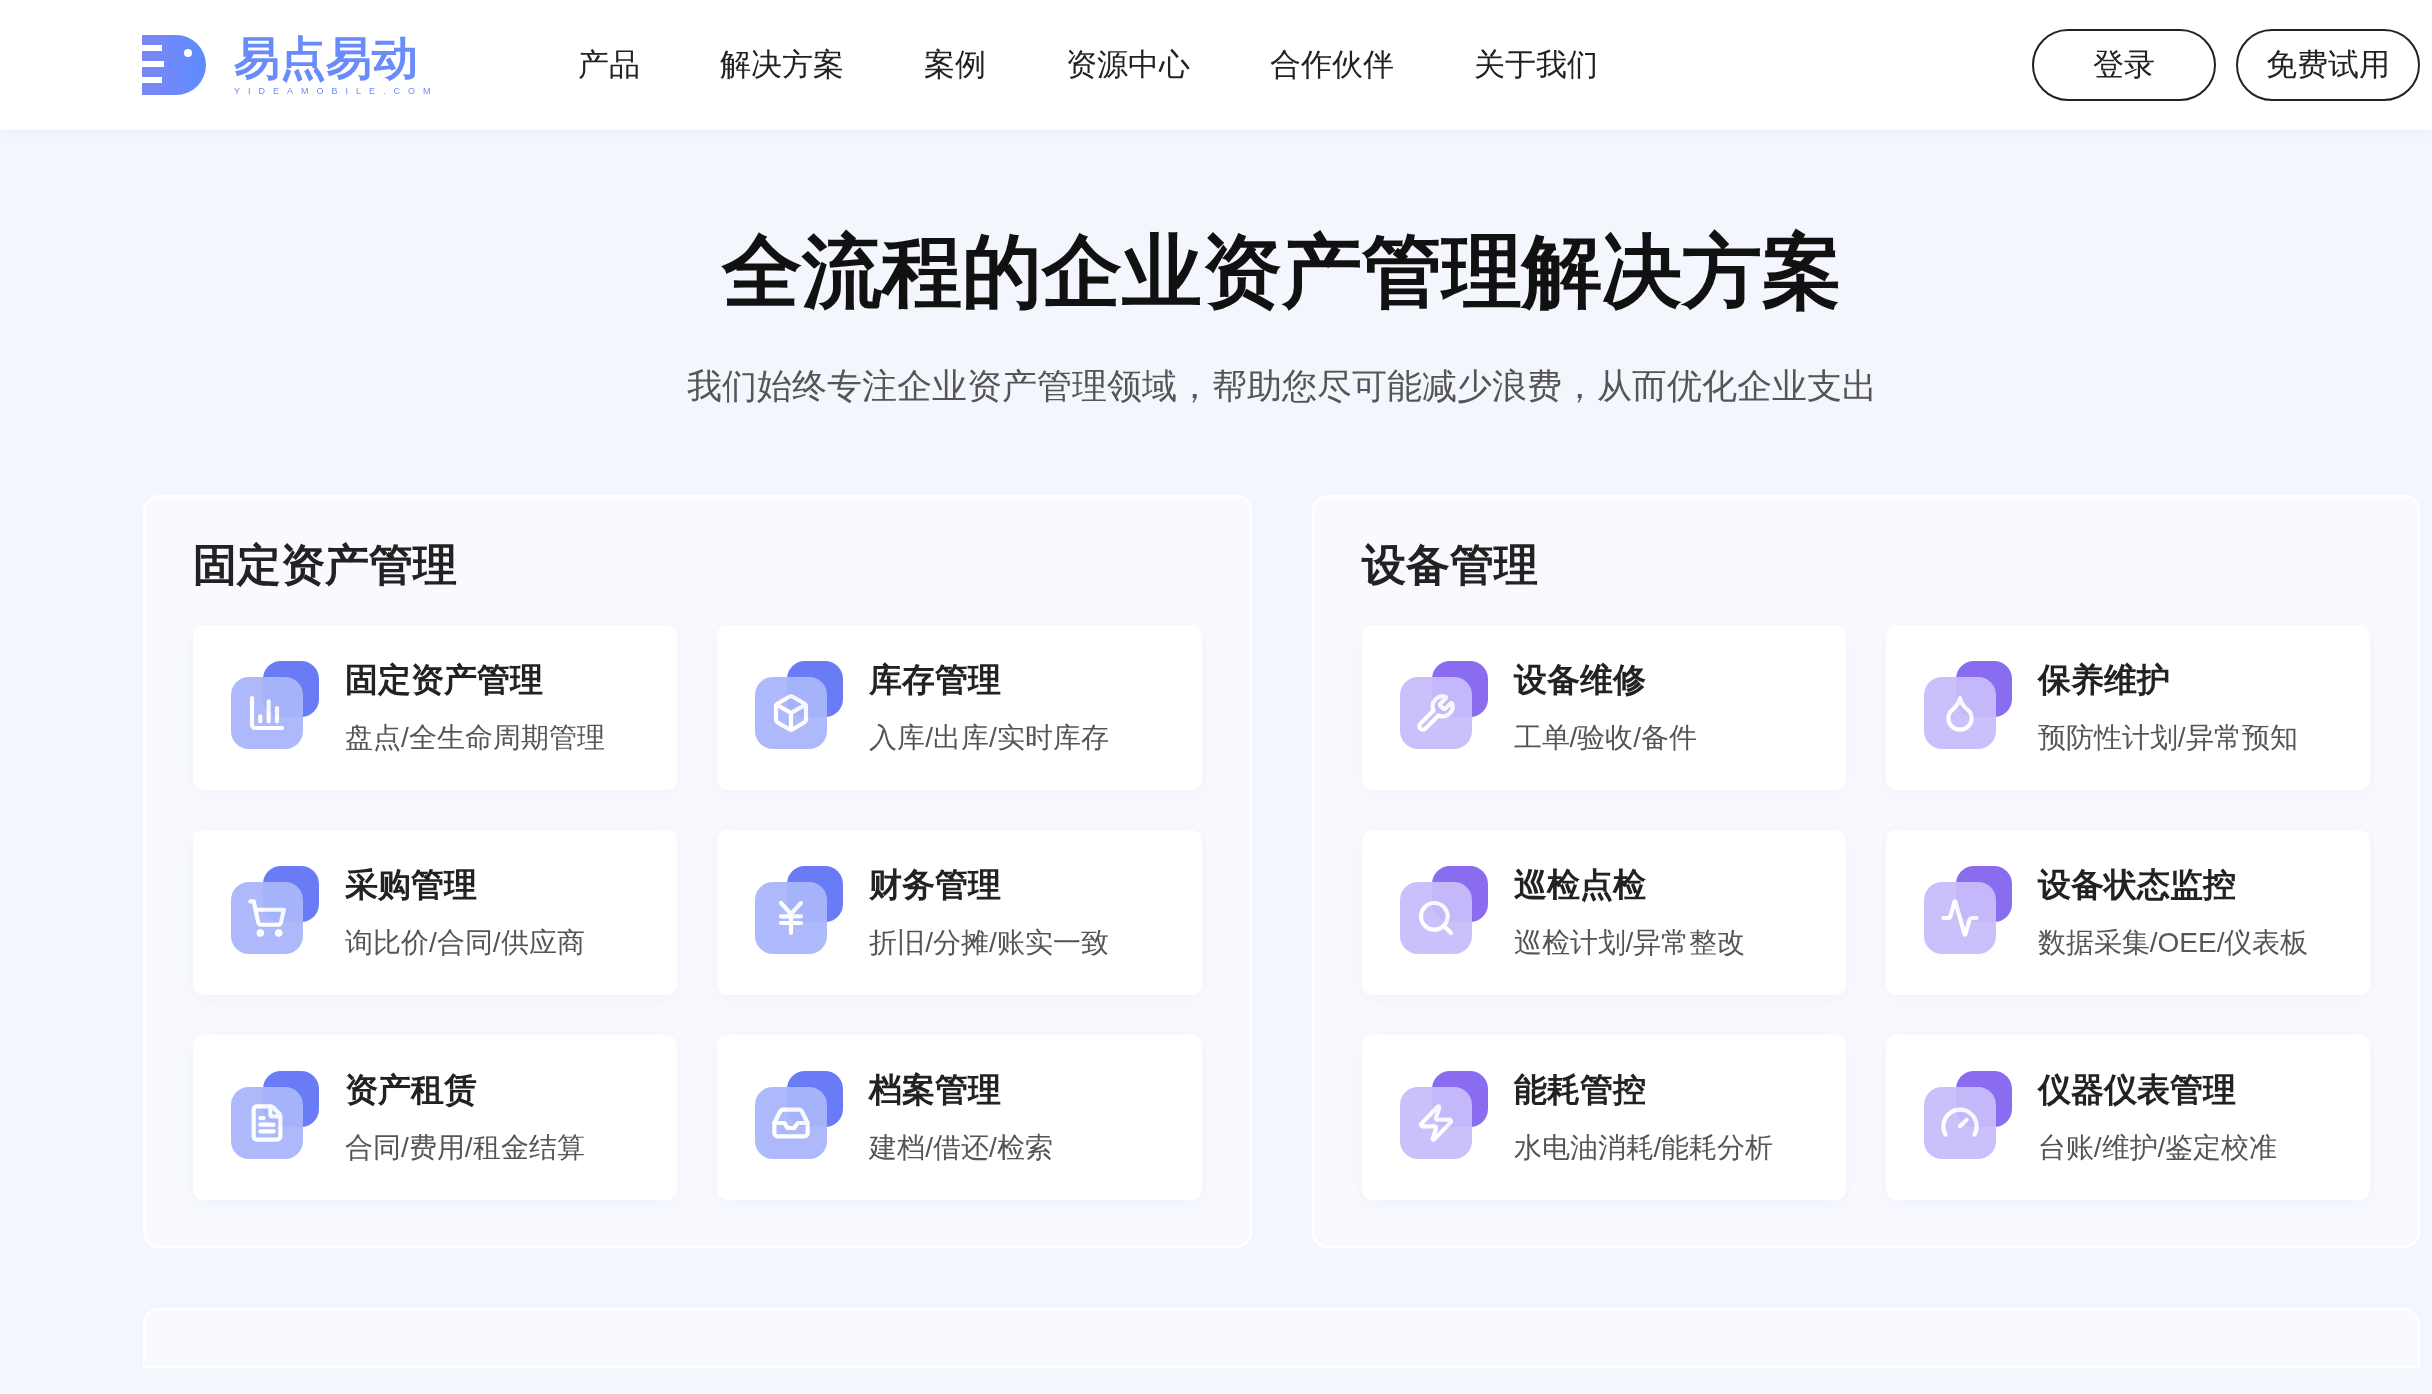 Image resolution: width=2432 pixels, height=1394 pixels. I want to click on solution-card: 库存管理 入库/出库/实时库存, so click(959, 707).